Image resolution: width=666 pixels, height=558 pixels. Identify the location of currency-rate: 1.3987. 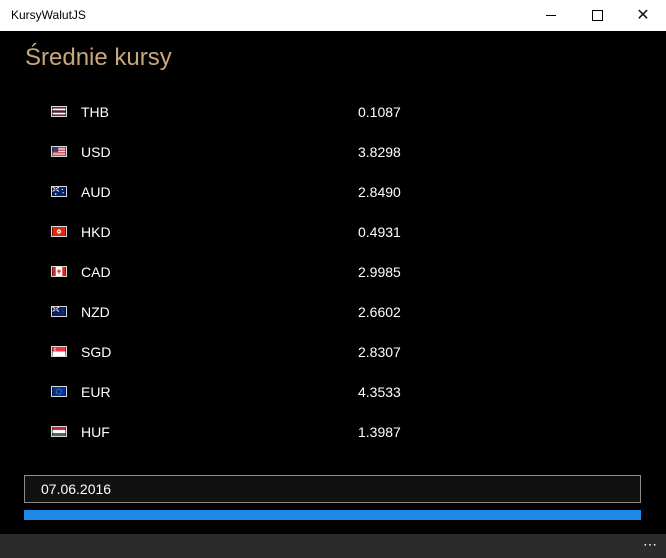
(379, 432).